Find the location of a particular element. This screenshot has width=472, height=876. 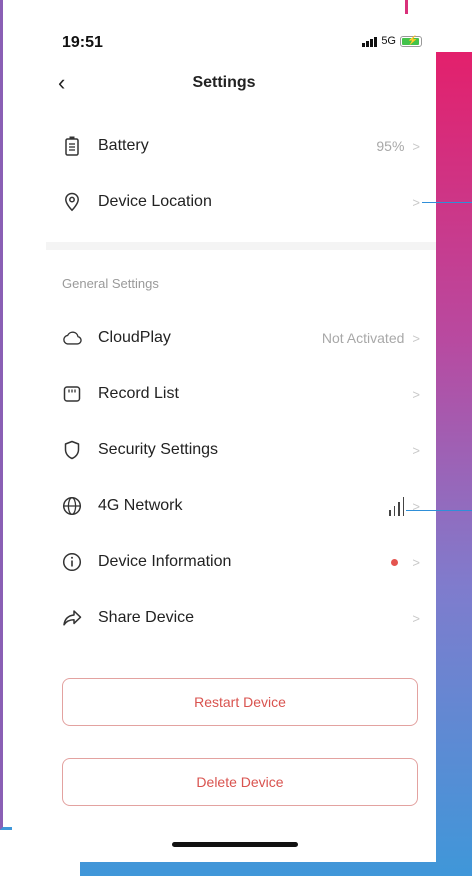

settings-row-battery: Battery 95% > is located at coordinates (241, 146).